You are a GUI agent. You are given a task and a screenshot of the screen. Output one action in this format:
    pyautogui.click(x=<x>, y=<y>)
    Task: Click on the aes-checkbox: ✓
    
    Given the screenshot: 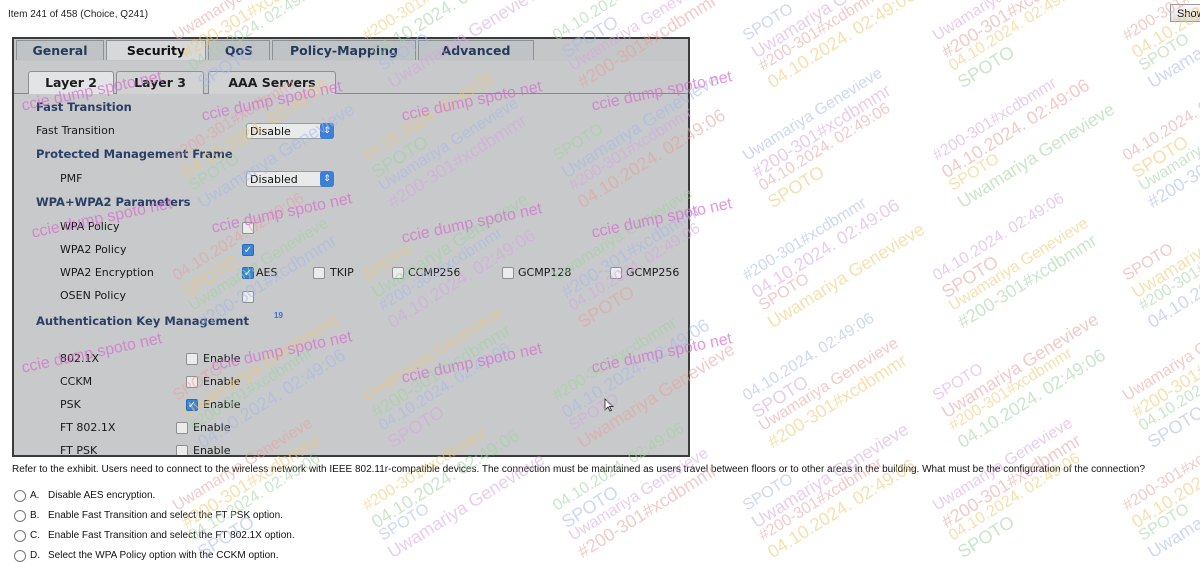 What is the action you would take?
    pyautogui.click(x=248, y=273)
    